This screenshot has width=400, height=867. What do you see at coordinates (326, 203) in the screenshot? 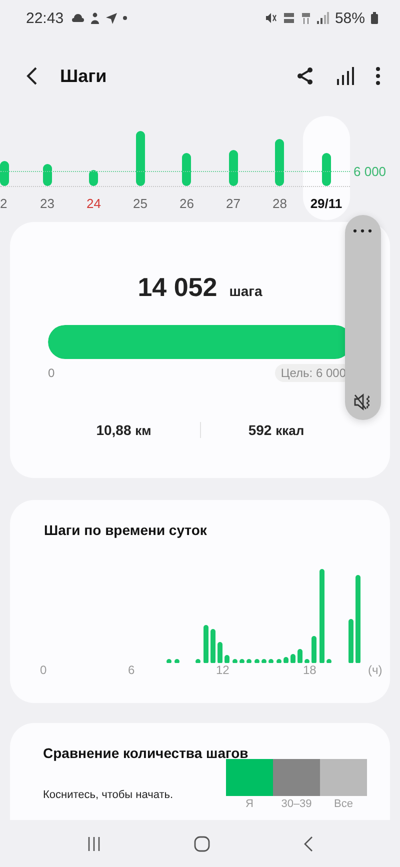
I see `day-label: 29/11` at bounding box center [326, 203].